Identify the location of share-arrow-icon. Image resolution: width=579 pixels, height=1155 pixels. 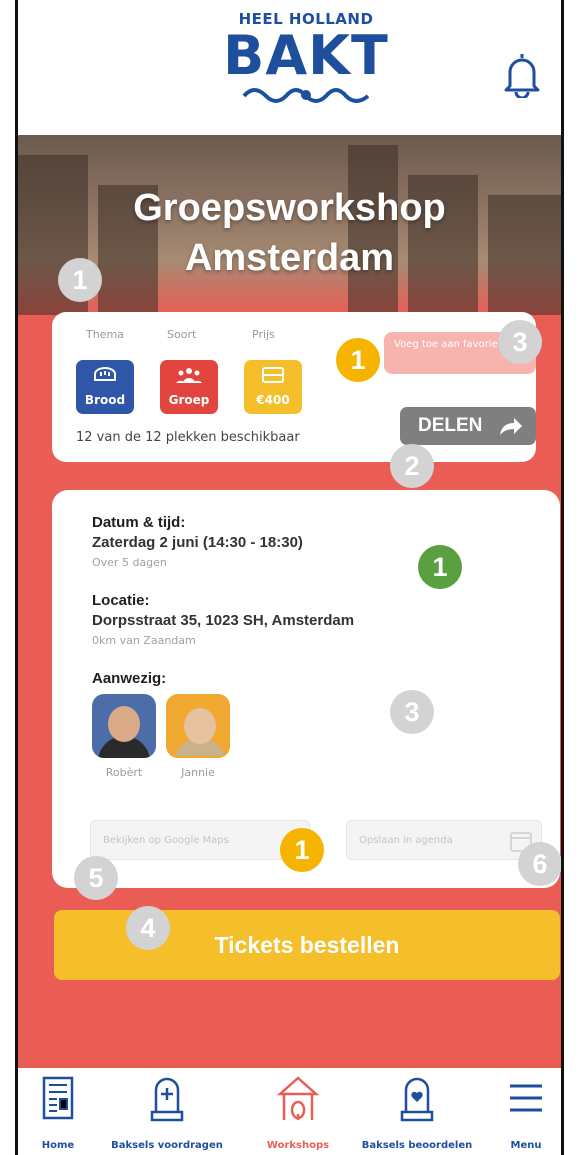
(511, 426).